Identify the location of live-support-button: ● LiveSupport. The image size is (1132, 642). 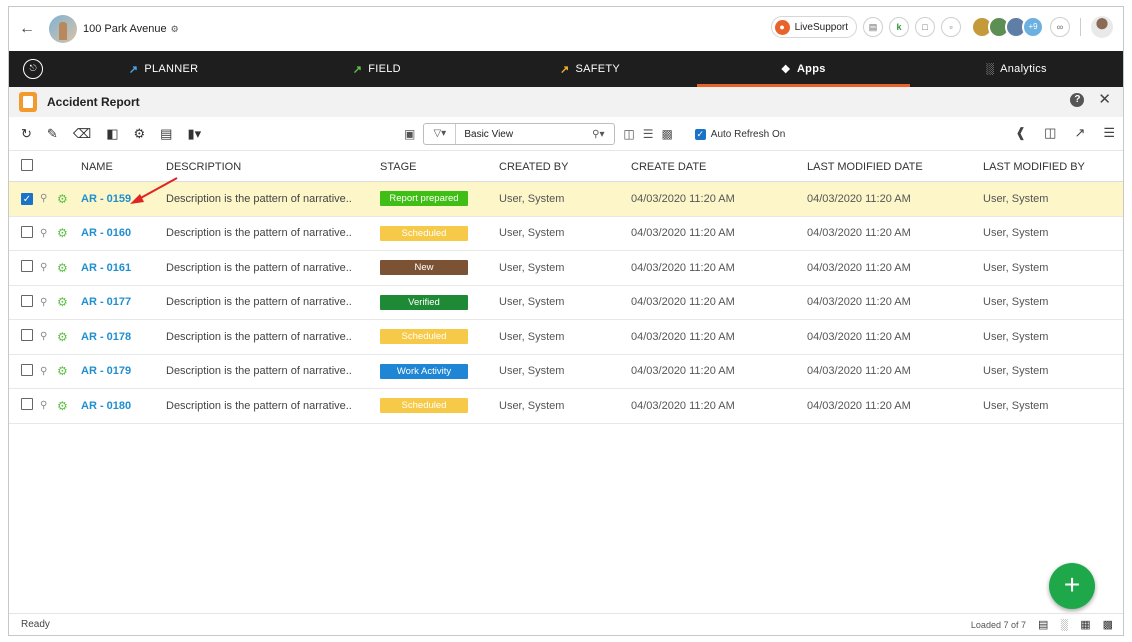
(813, 27).